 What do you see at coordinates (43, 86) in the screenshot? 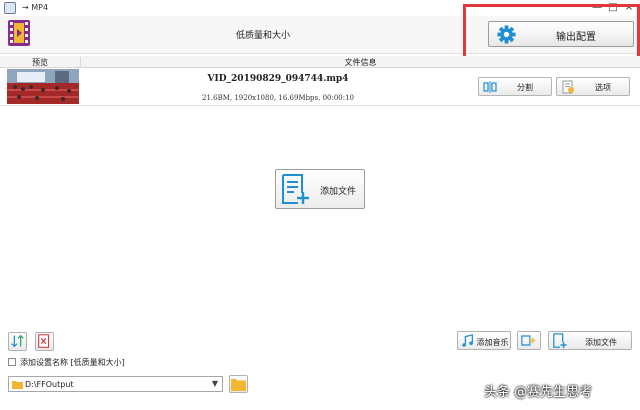
I see `video-thumbnail` at bounding box center [43, 86].